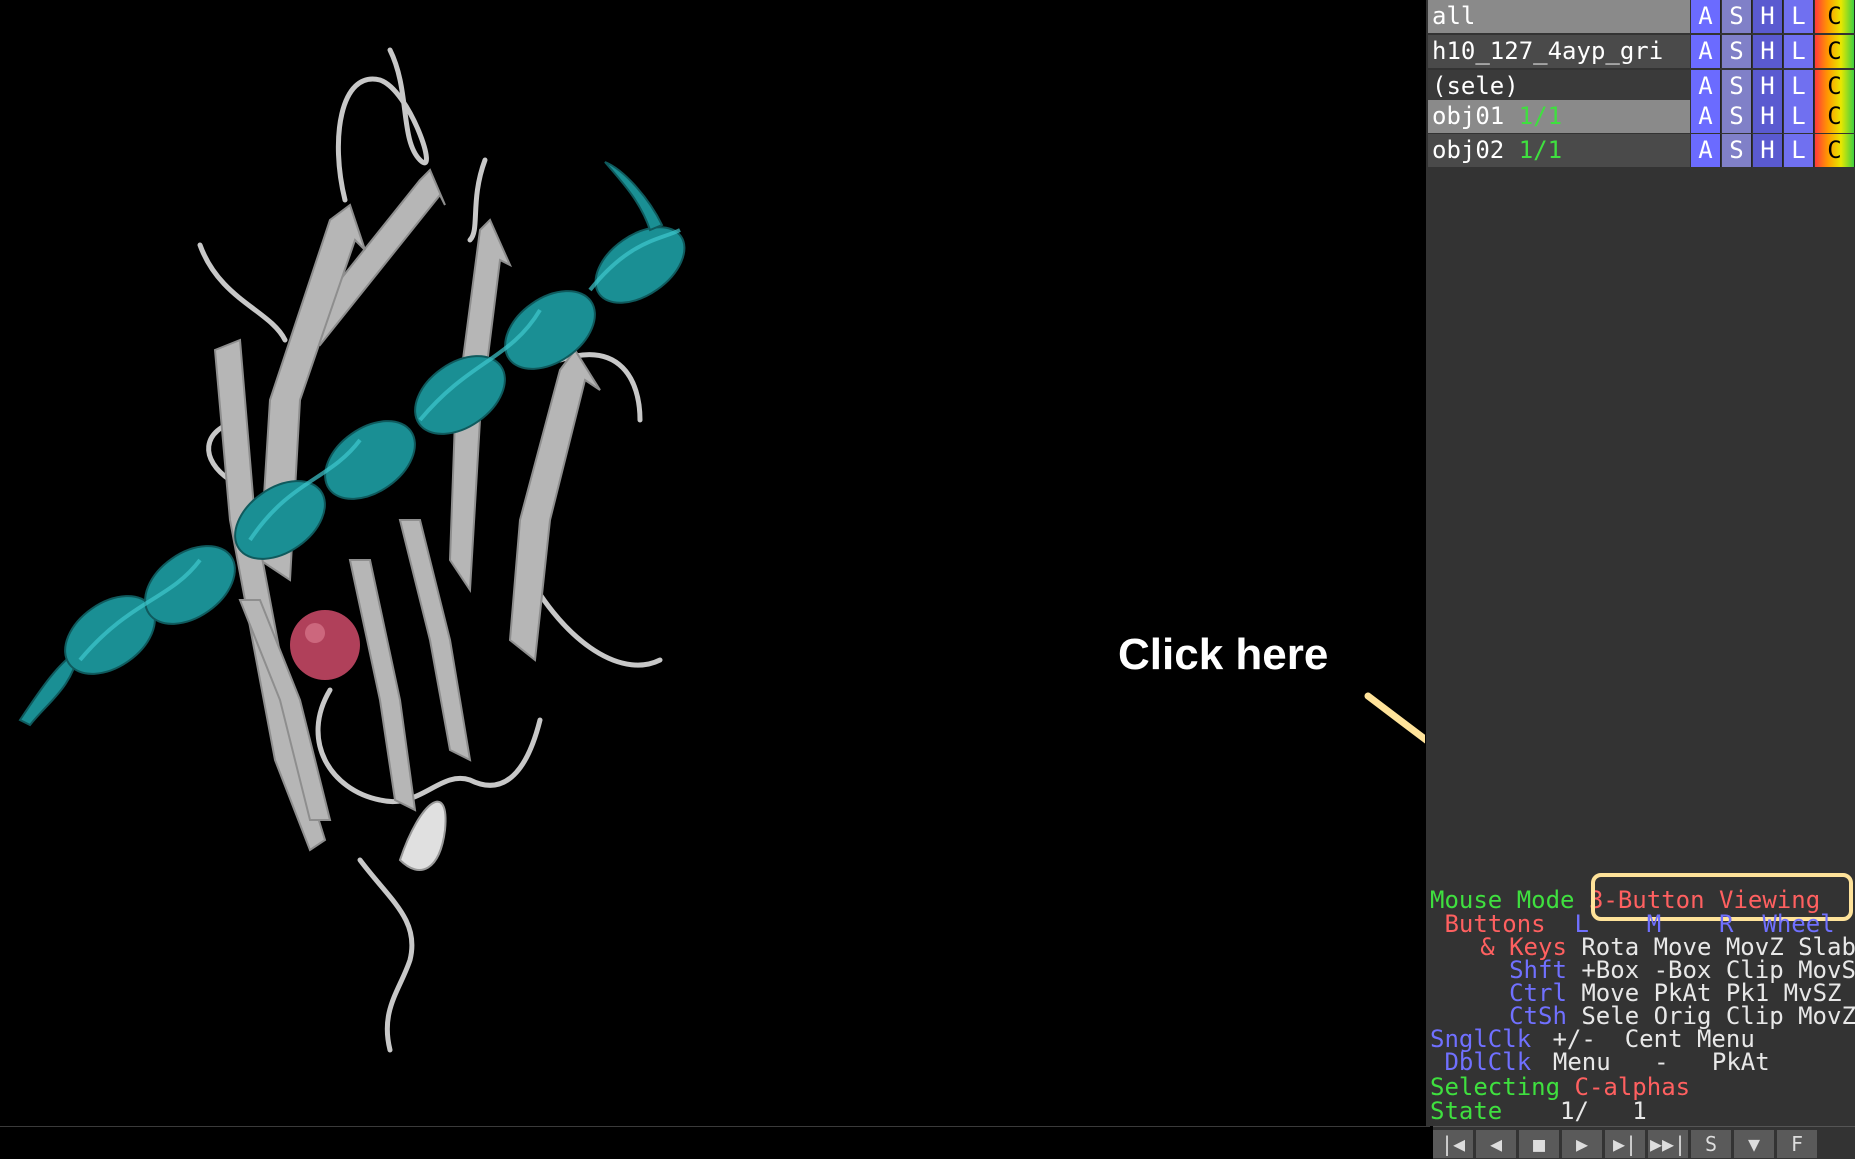 The width and height of the screenshot is (1855, 1159). What do you see at coordinates (1625, 1144) in the screenshot?
I see `step-forward-button: ▶|` at bounding box center [1625, 1144].